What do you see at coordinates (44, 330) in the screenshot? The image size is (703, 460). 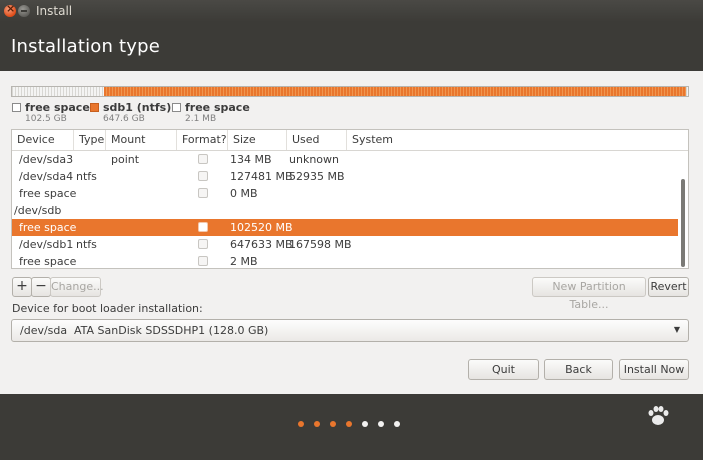 I see `bootloader-device: /dev/sda` at bounding box center [44, 330].